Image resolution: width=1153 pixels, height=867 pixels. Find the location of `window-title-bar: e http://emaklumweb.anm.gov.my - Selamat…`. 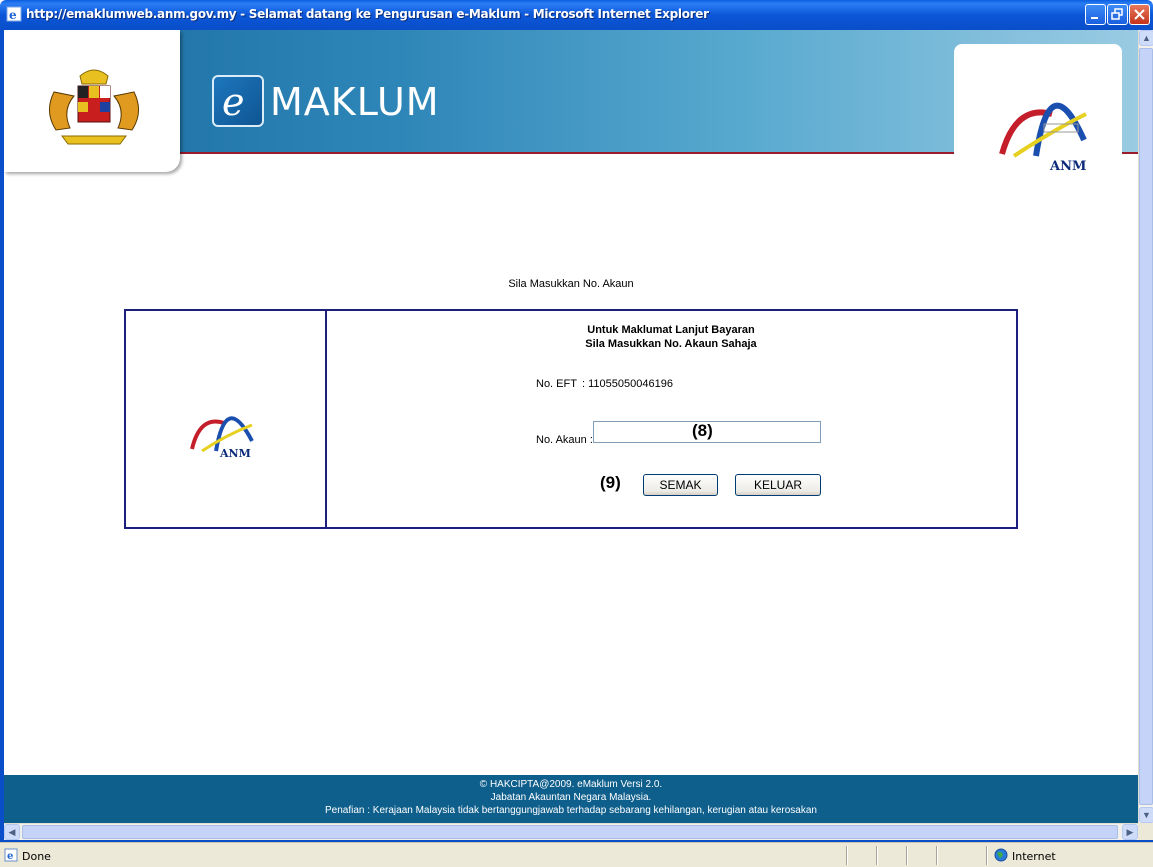

window-title-bar: e http://emaklumweb.anm.gov.my - Selamat… is located at coordinates (576, 15).